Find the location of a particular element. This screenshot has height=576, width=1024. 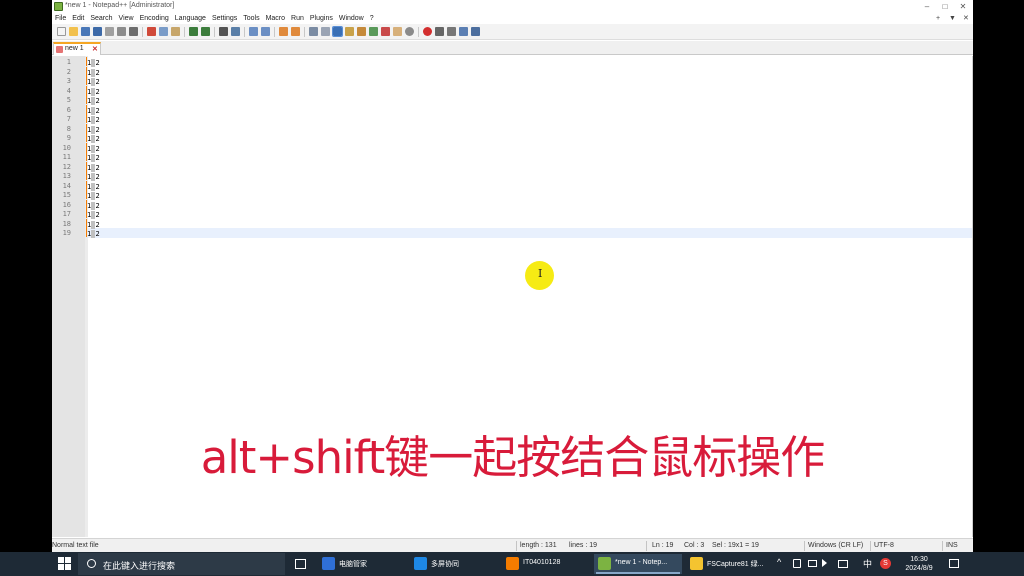

system-clock: 16:30 2024/8/9 is located at coordinates (919, 564).